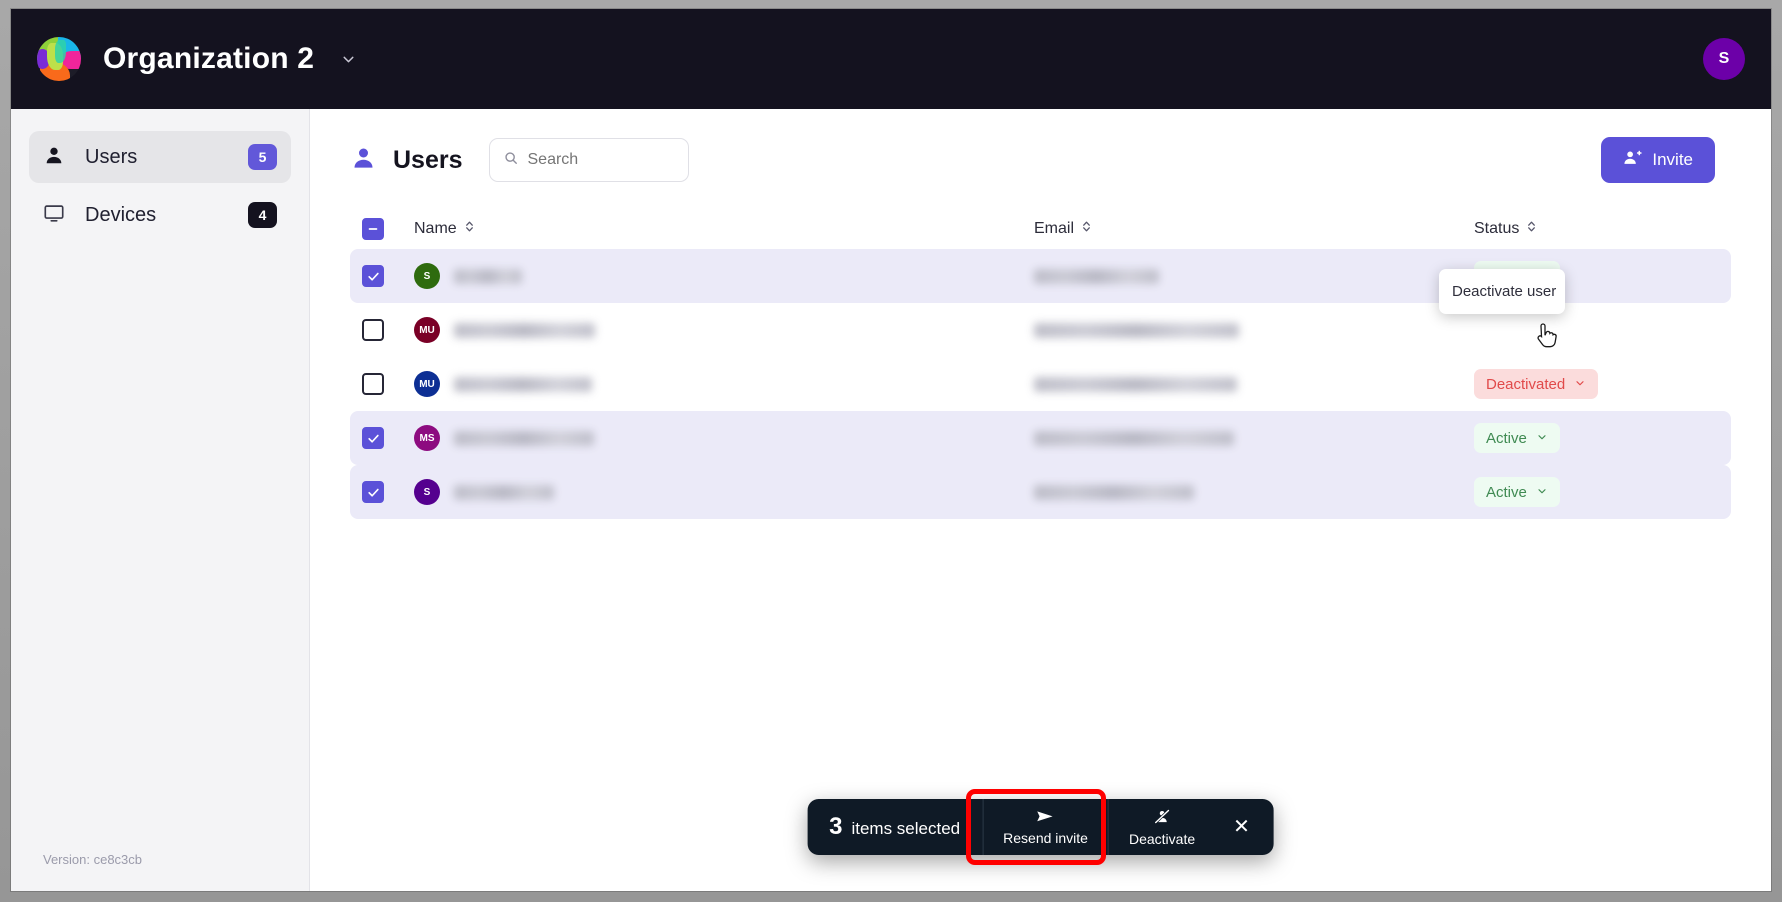 This screenshot has height=902, width=1782. I want to click on selection-count: 3 items selected, so click(894, 827).